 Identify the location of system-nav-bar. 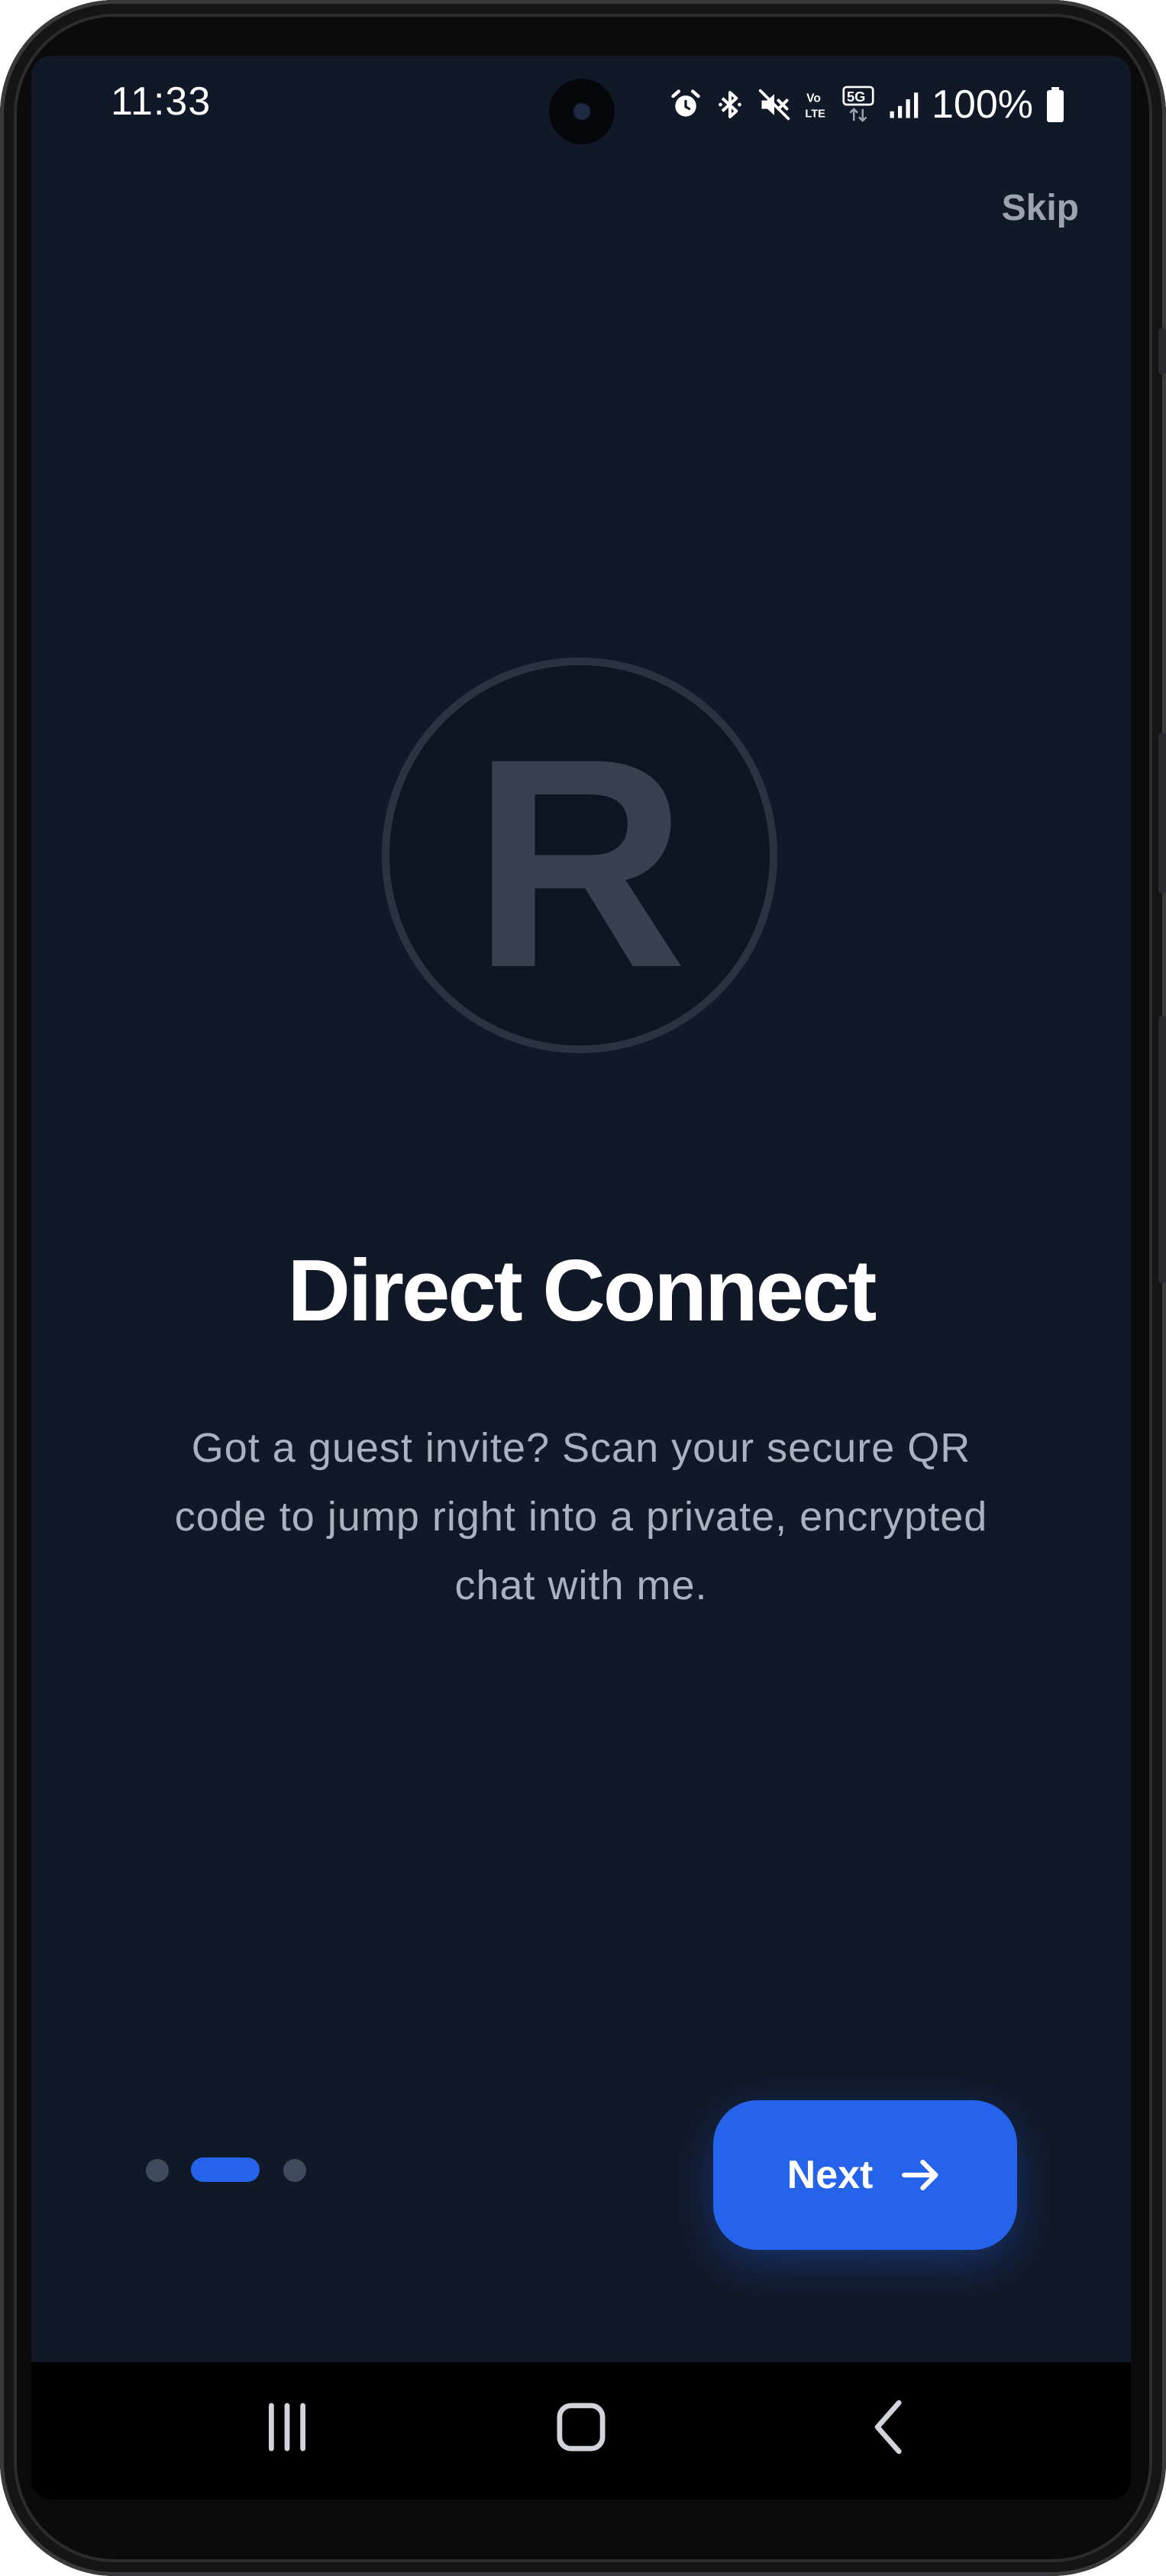
(581, 2431).